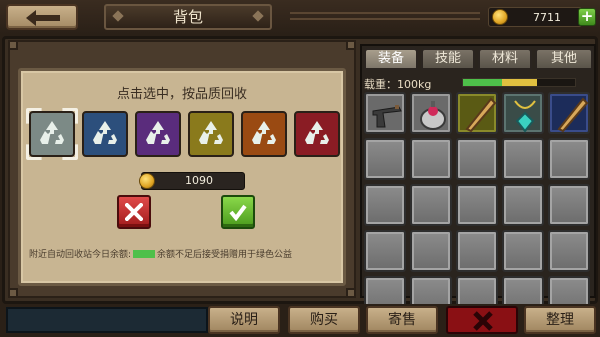 The image size is (600, 337). I want to click on help-button: 说明, so click(244, 320).